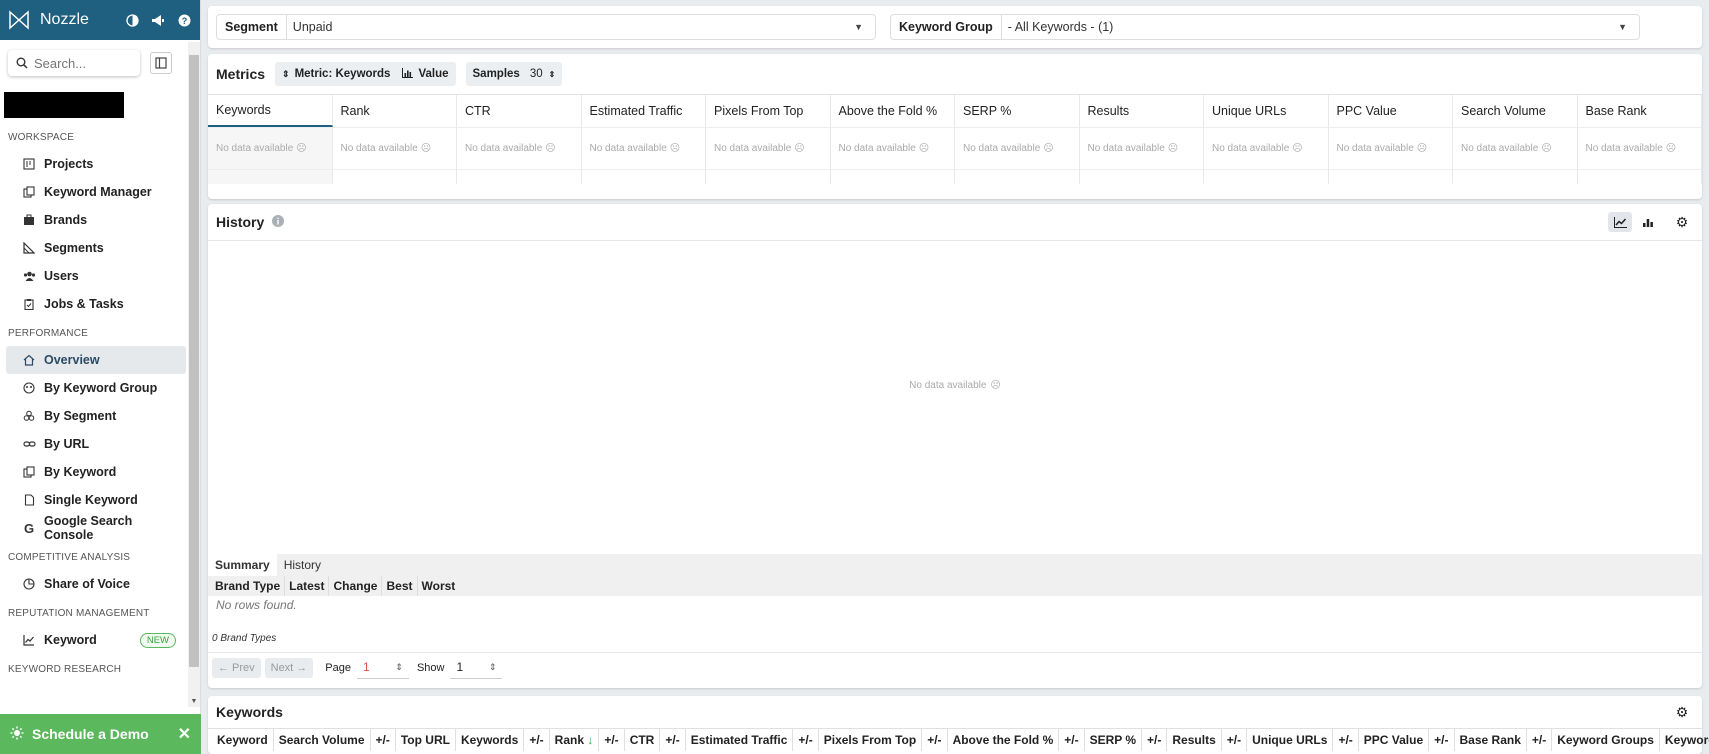 Image resolution: width=1709 pixels, height=754 pixels. What do you see at coordinates (96, 192) in the screenshot?
I see `sidebar-item-keyword-manager: Keyword Manager` at bounding box center [96, 192].